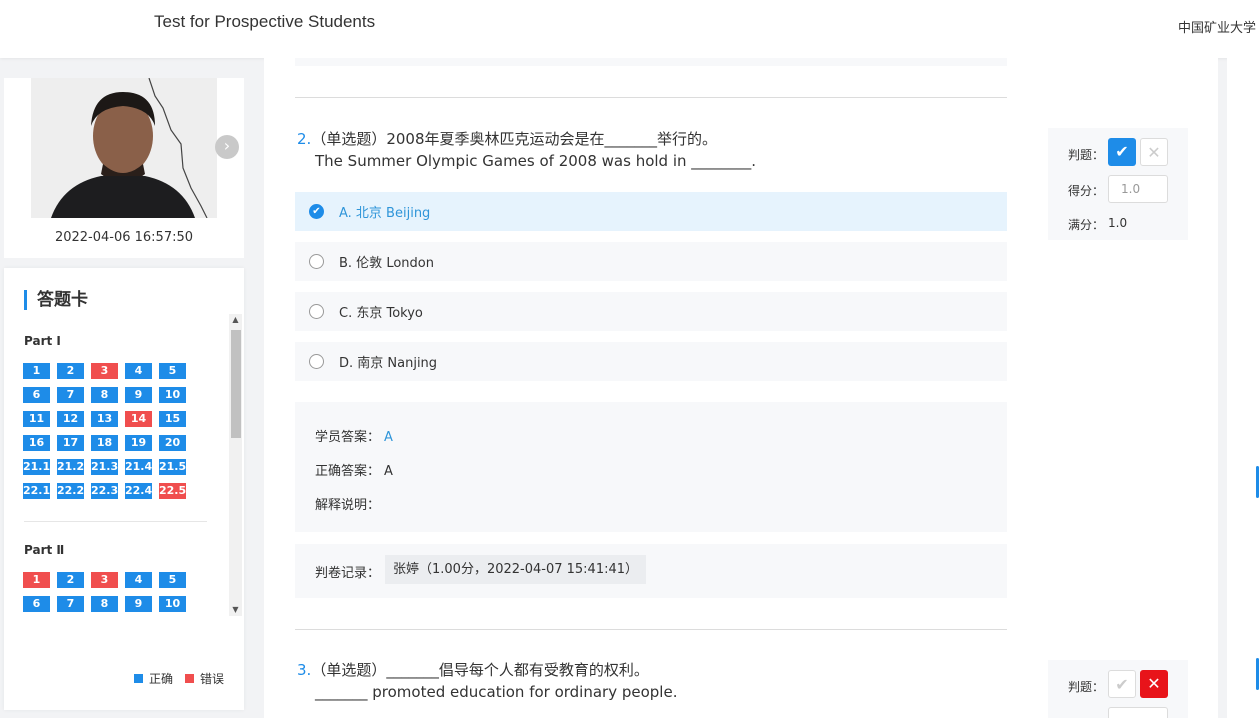  Describe the element at coordinates (70, 491) in the screenshot. I see `question-nav-button: 22.2` at that location.